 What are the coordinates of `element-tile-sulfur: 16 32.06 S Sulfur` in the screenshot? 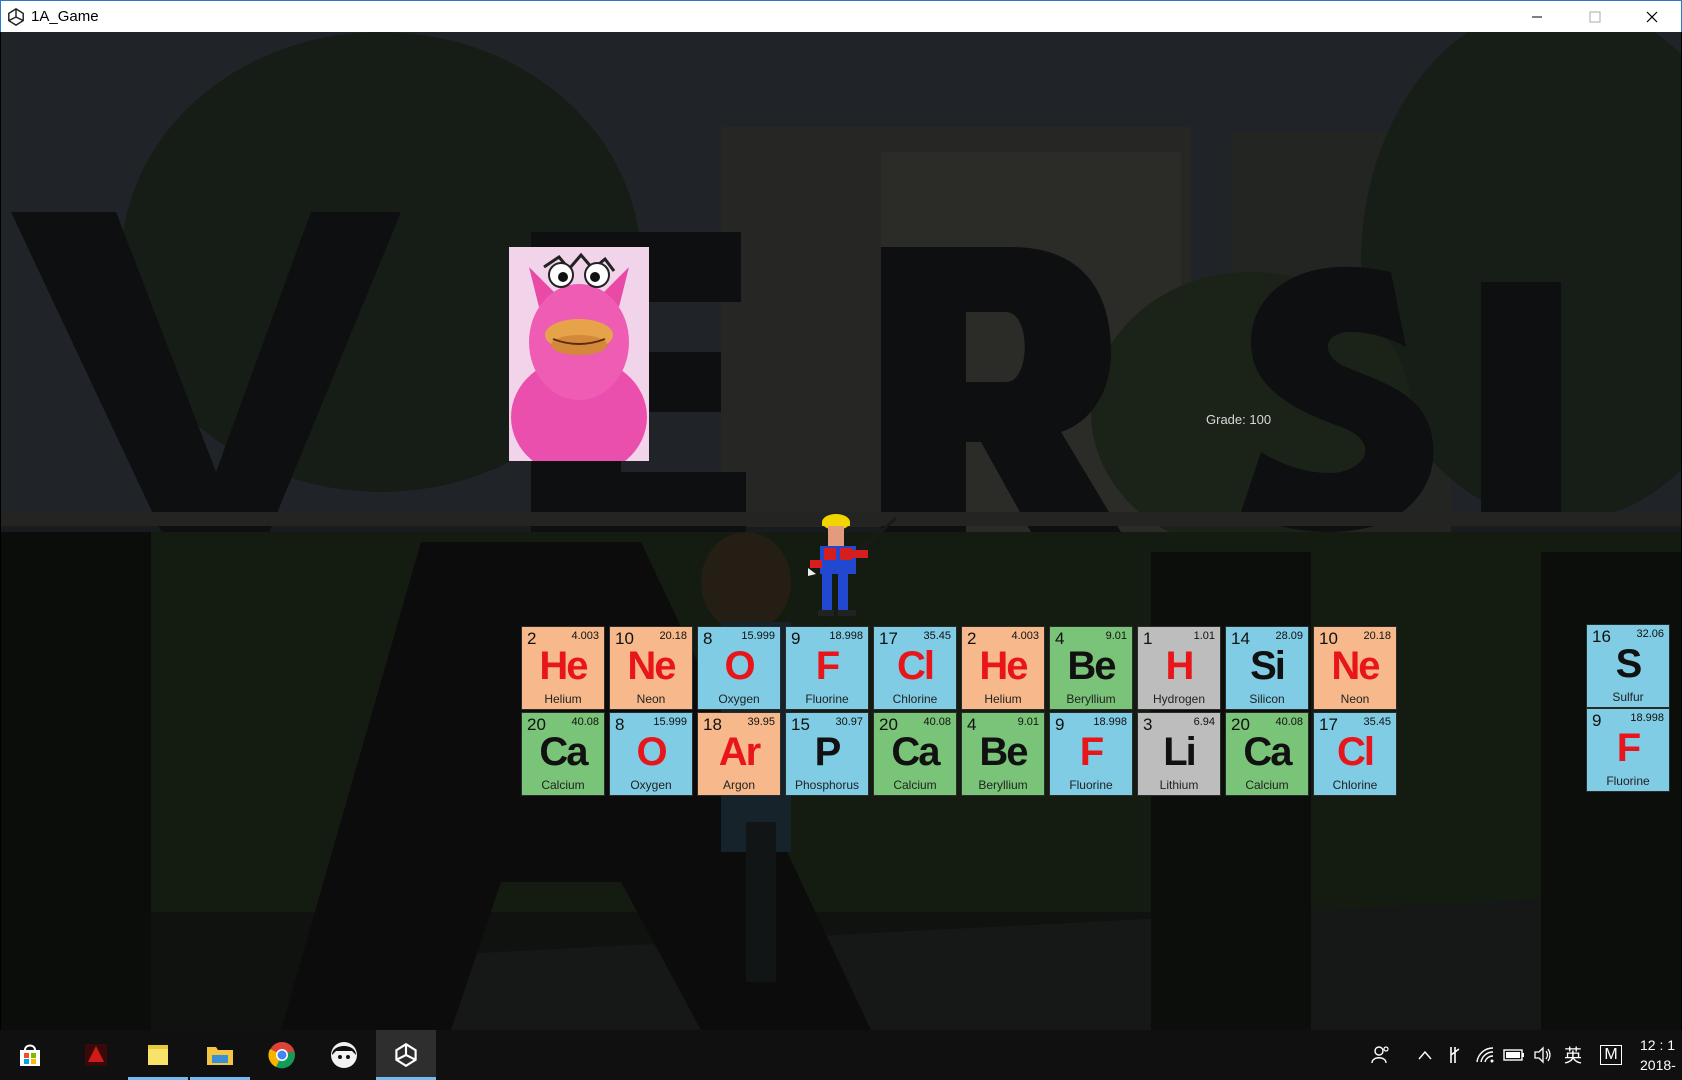 It's located at (1628, 666).